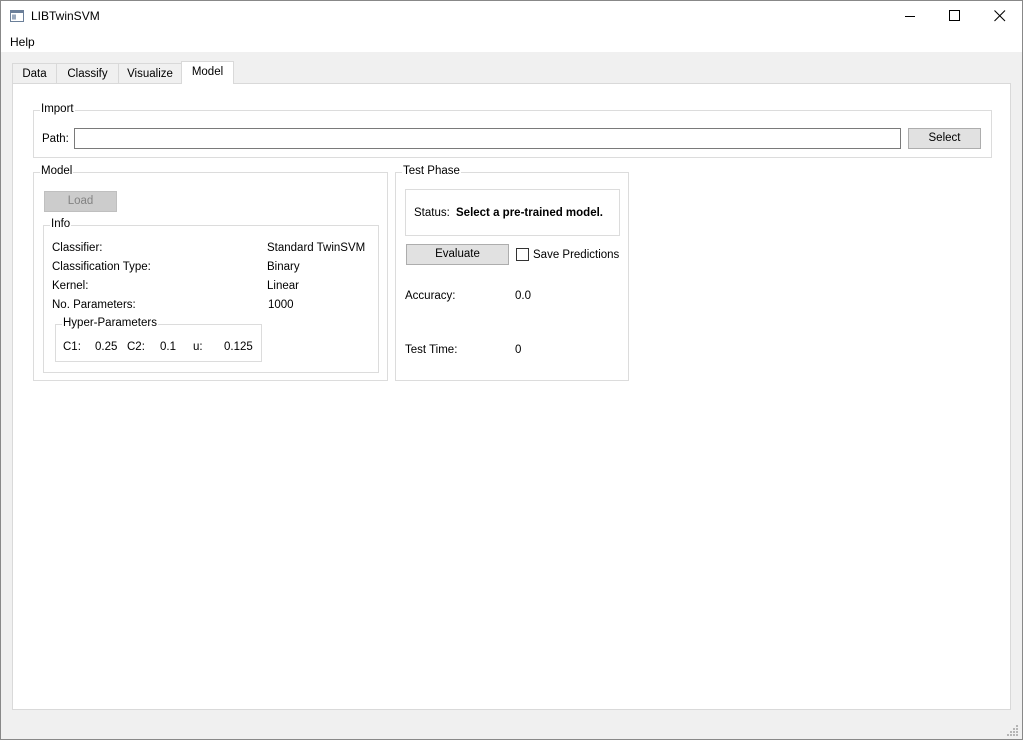 This screenshot has width=1023, height=740. Describe the element at coordinates (110, 323) in the screenshot. I see `hyper-parameters-title: Hyper-Parameters` at that location.